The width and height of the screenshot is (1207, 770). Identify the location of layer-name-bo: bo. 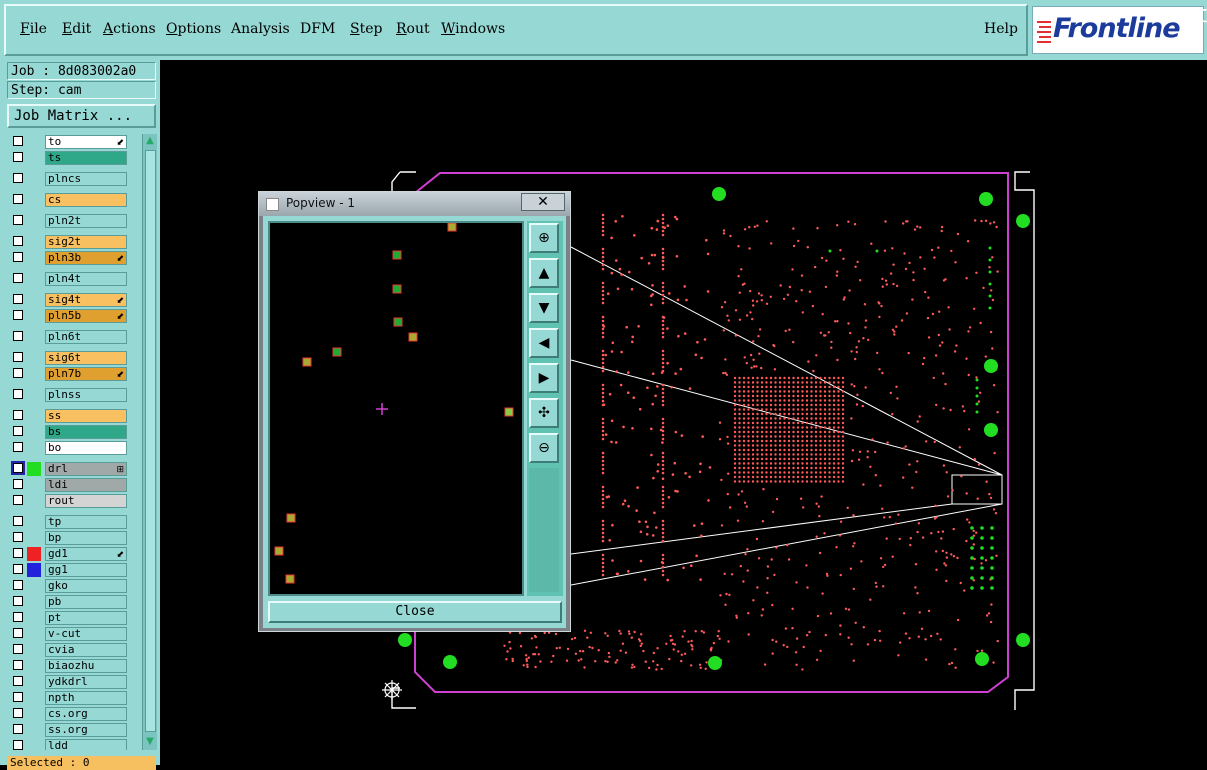
(86, 448).